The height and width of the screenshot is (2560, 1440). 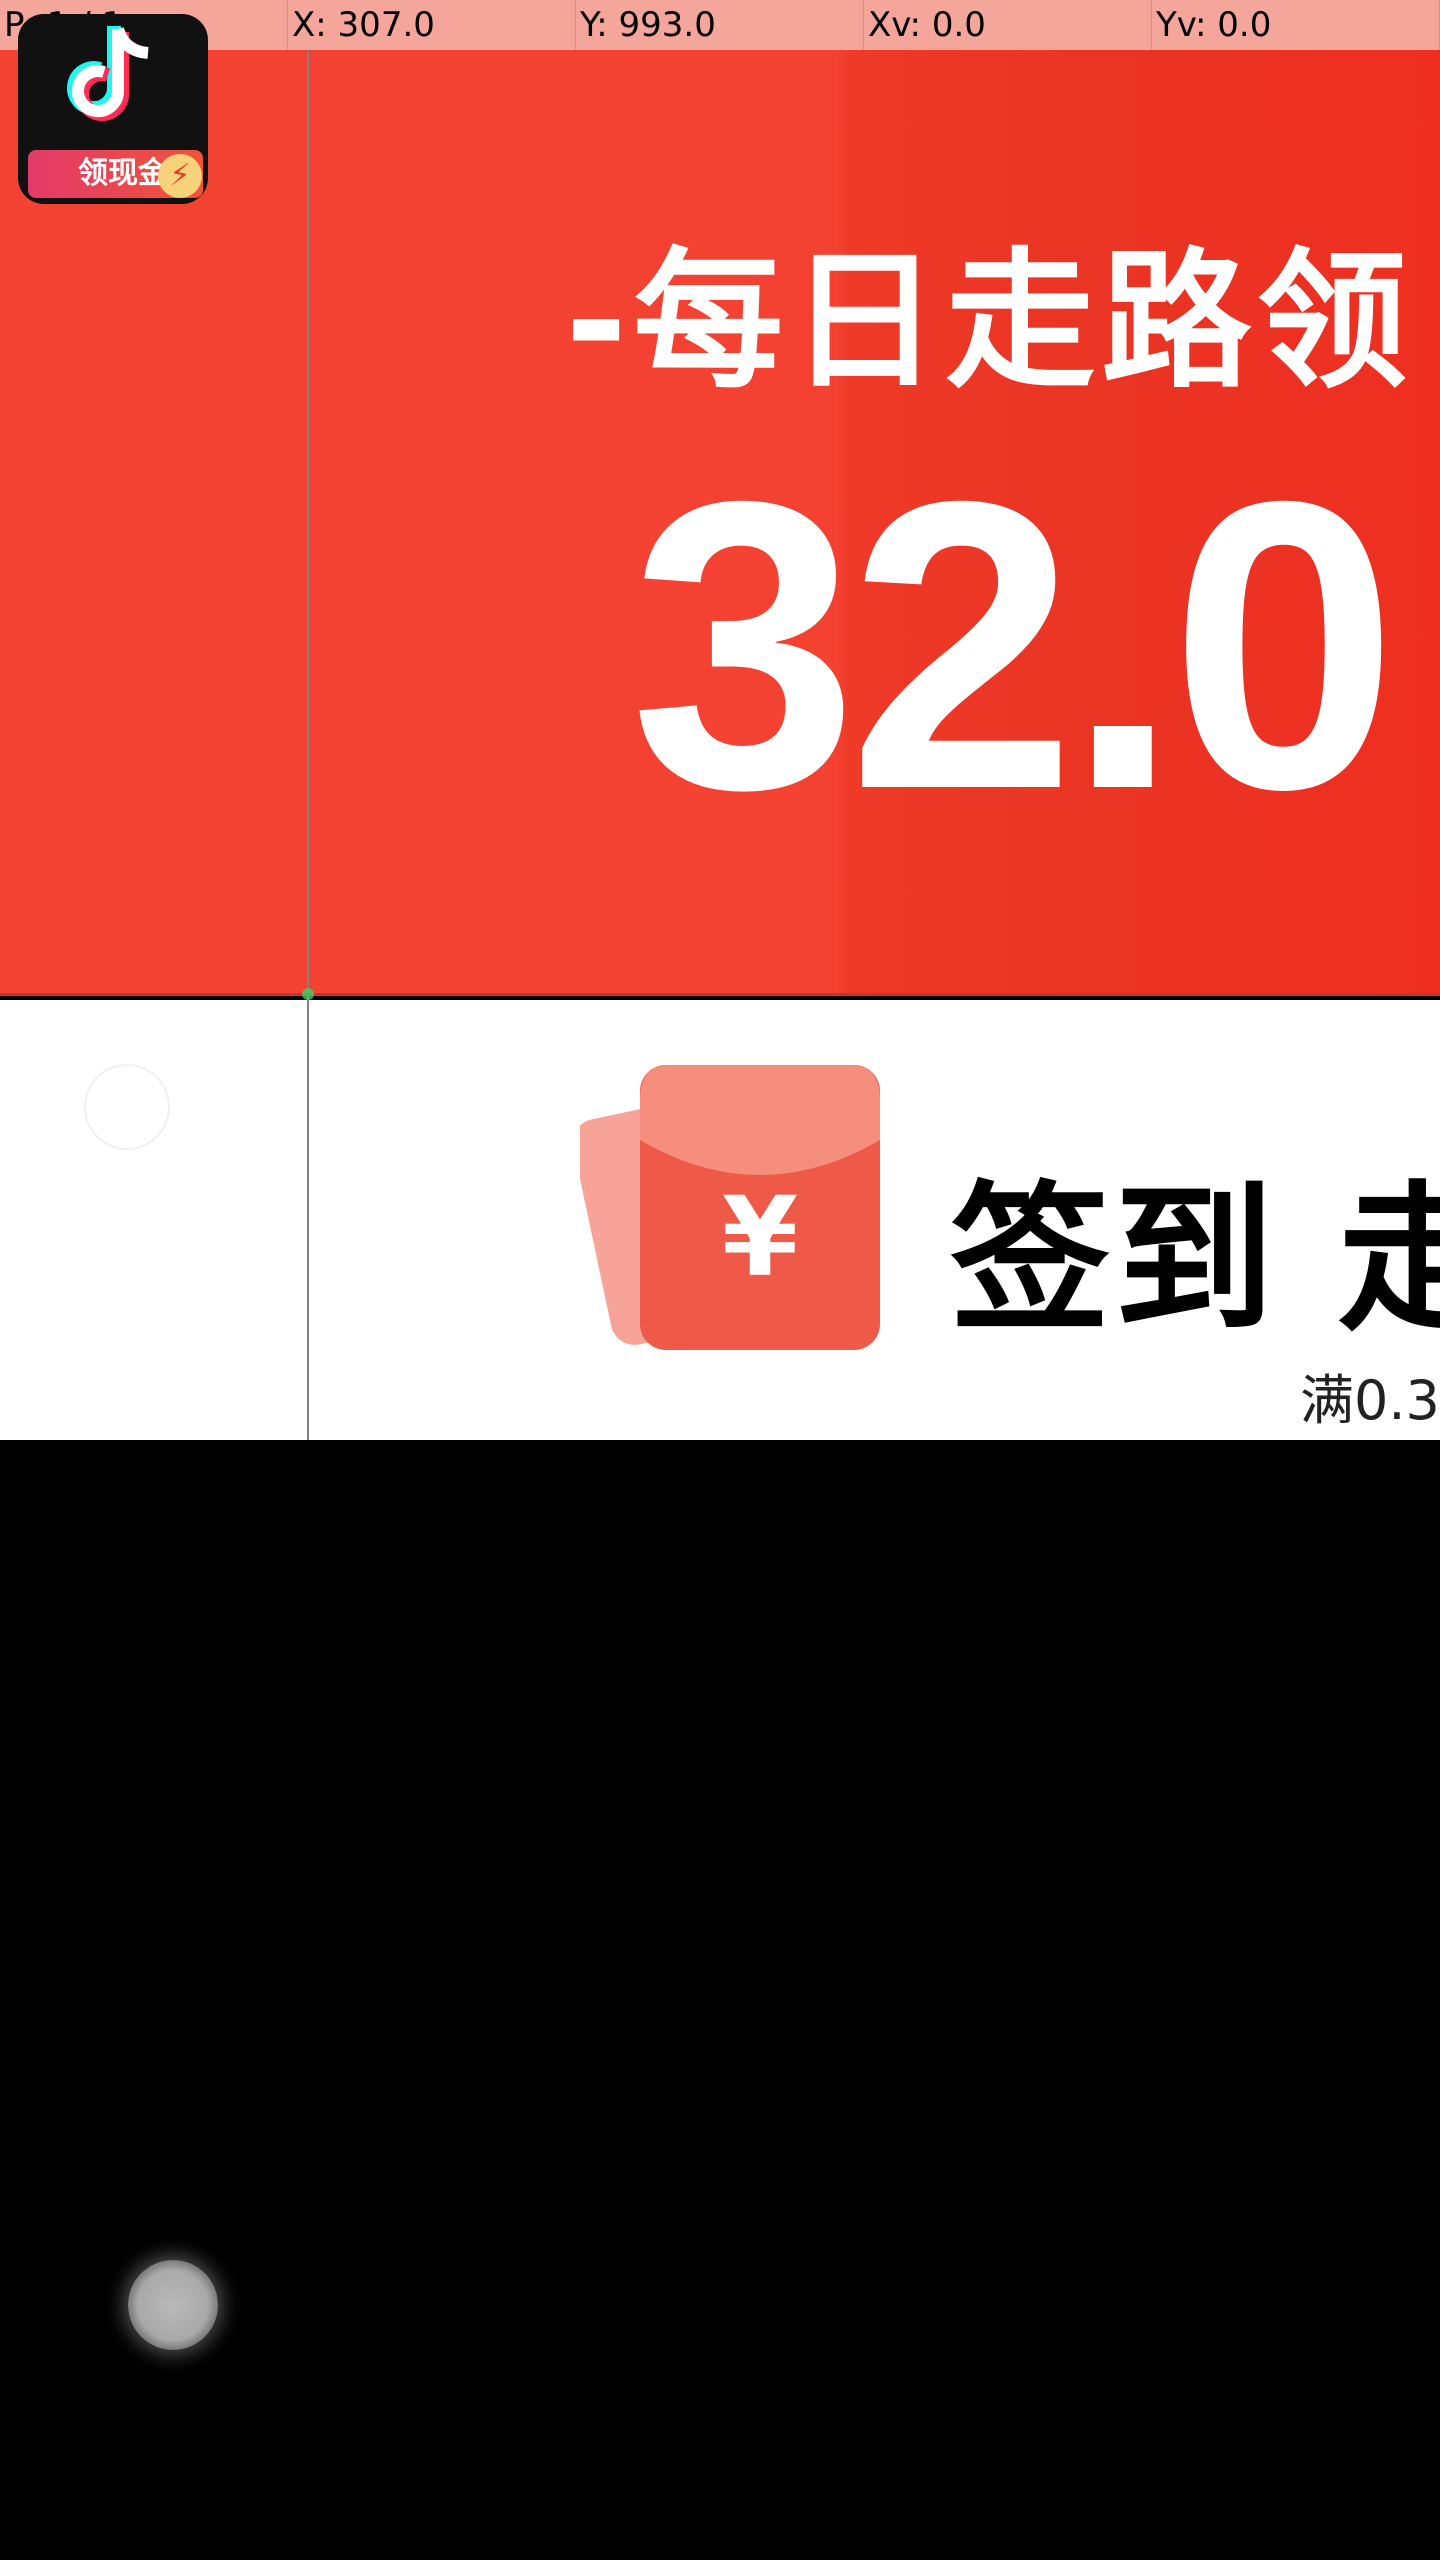 I want to click on red-envelope-icon: ¥, so click(x=730, y=1207).